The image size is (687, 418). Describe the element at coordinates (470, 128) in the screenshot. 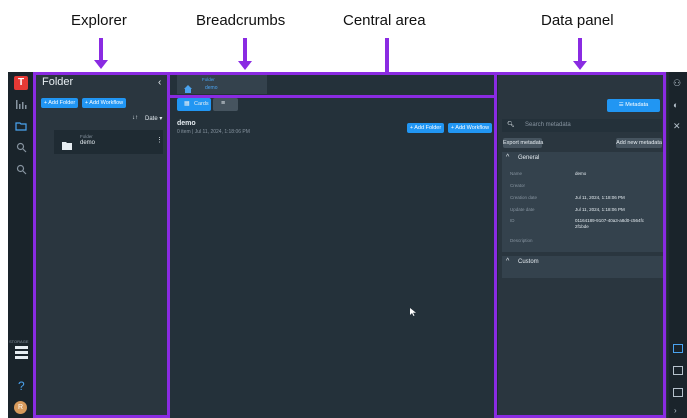

I see `central-add-workflow-button: + Add Workflow` at that location.